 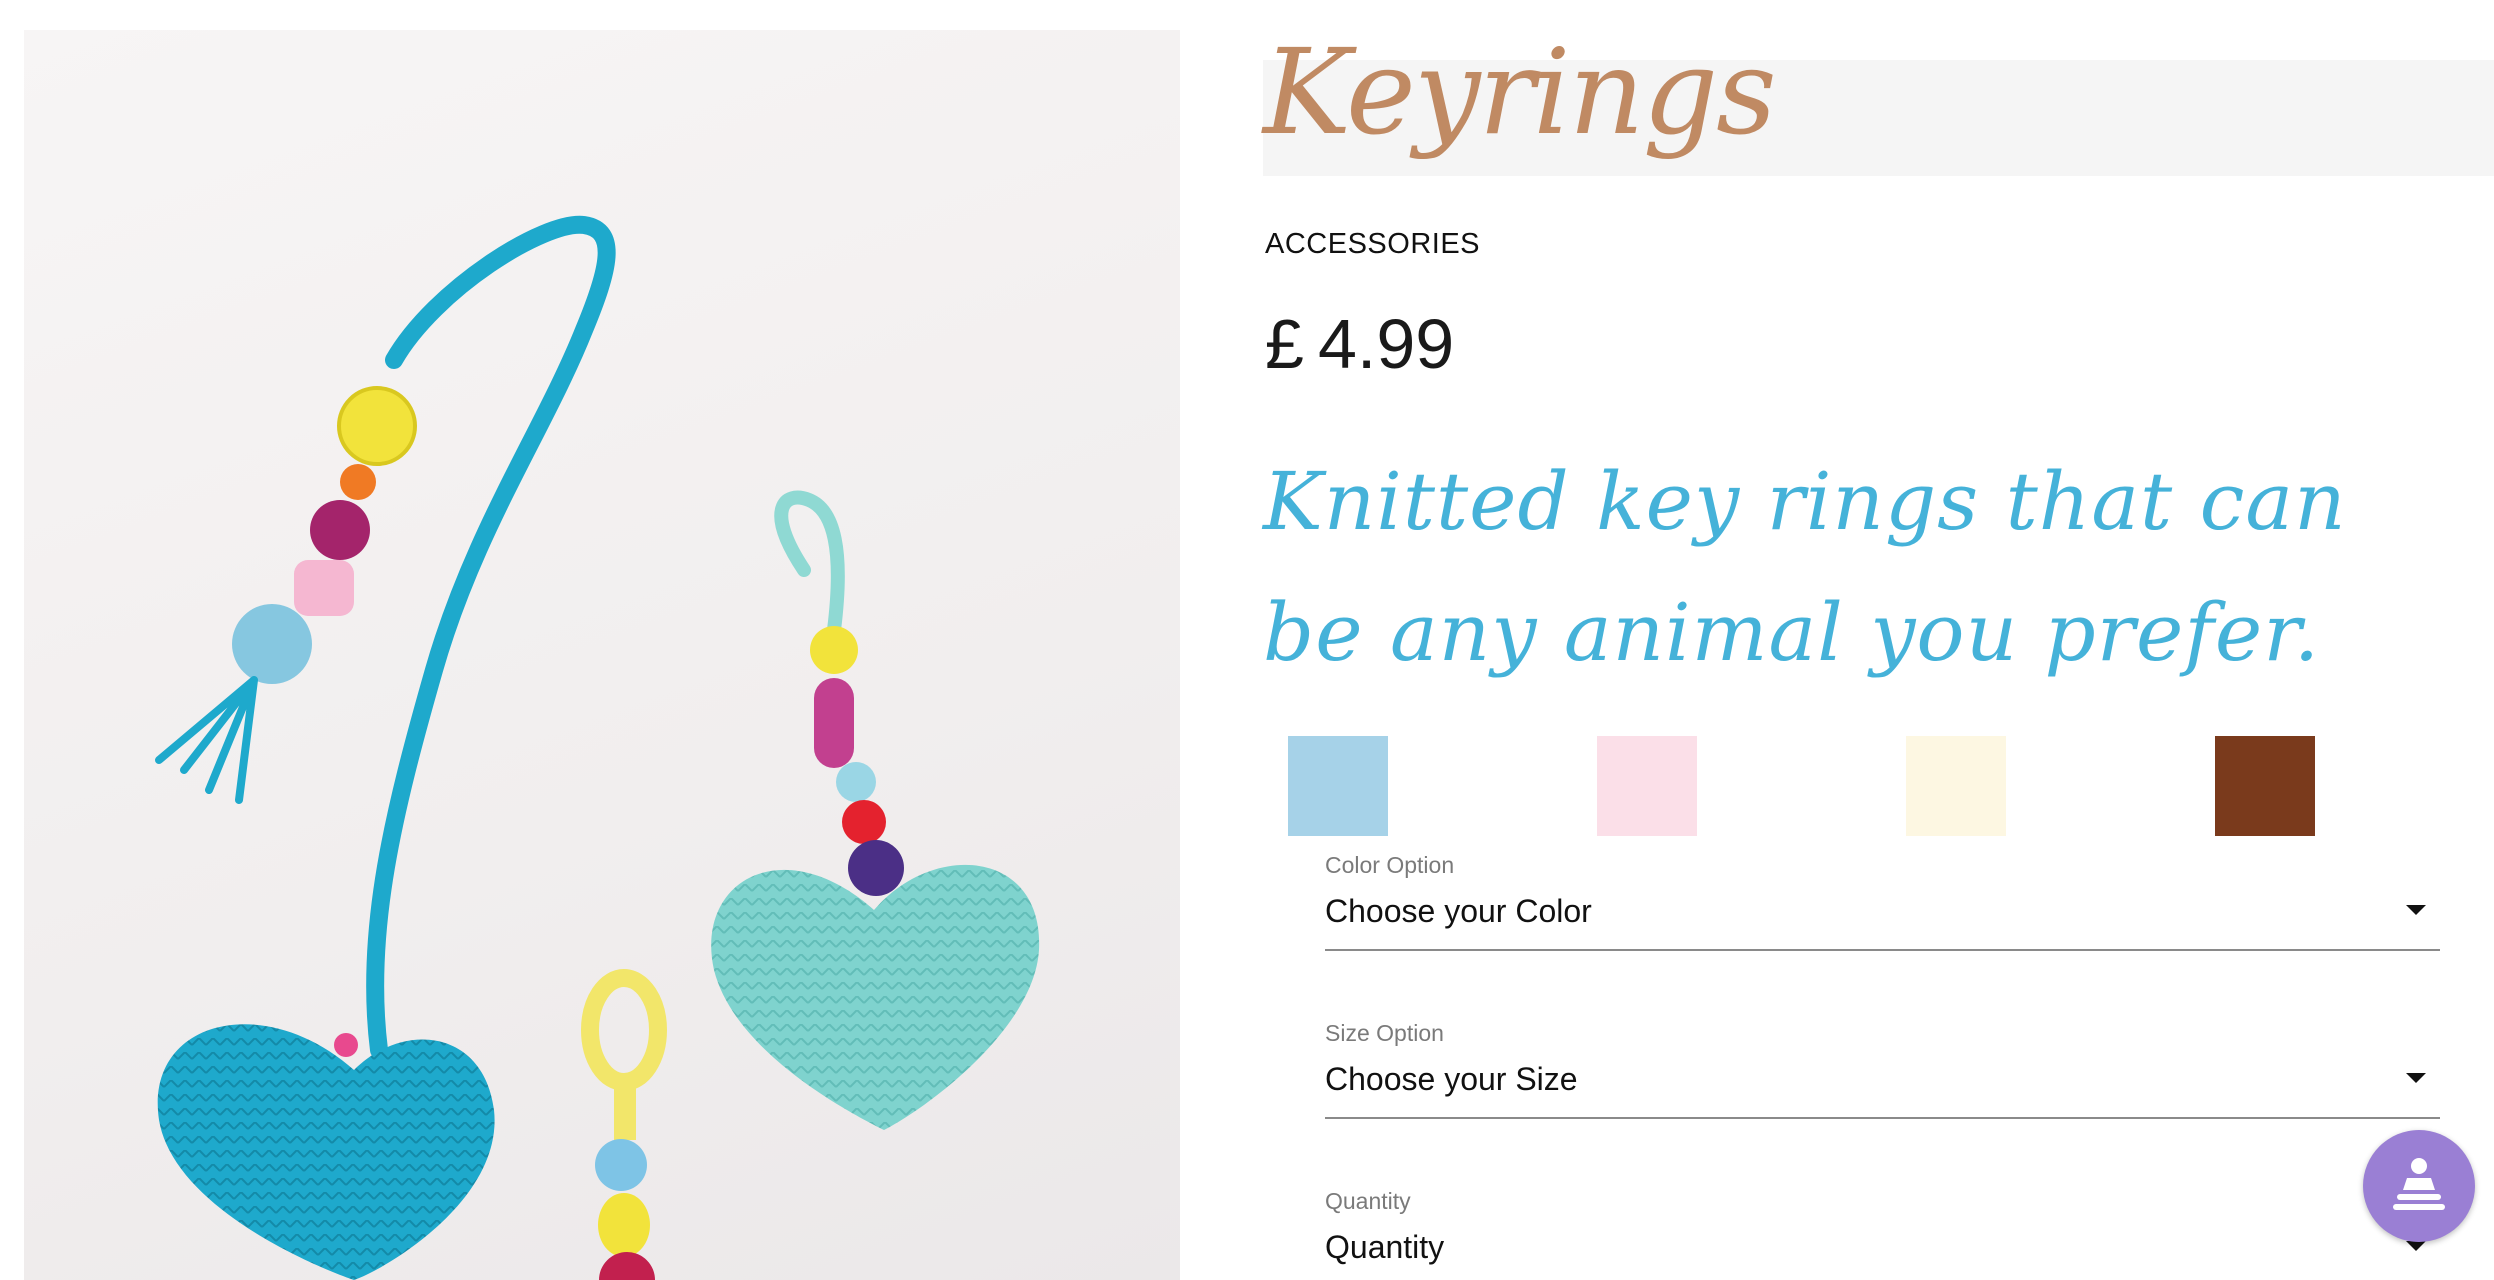 What do you see at coordinates (1247, 786) in the screenshot?
I see `color-swatches` at bounding box center [1247, 786].